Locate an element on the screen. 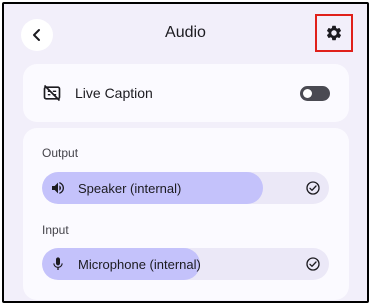 The height and width of the screenshot is (307, 373). microphone-gain-slider: Microphone (internal) is located at coordinates (185, 264).